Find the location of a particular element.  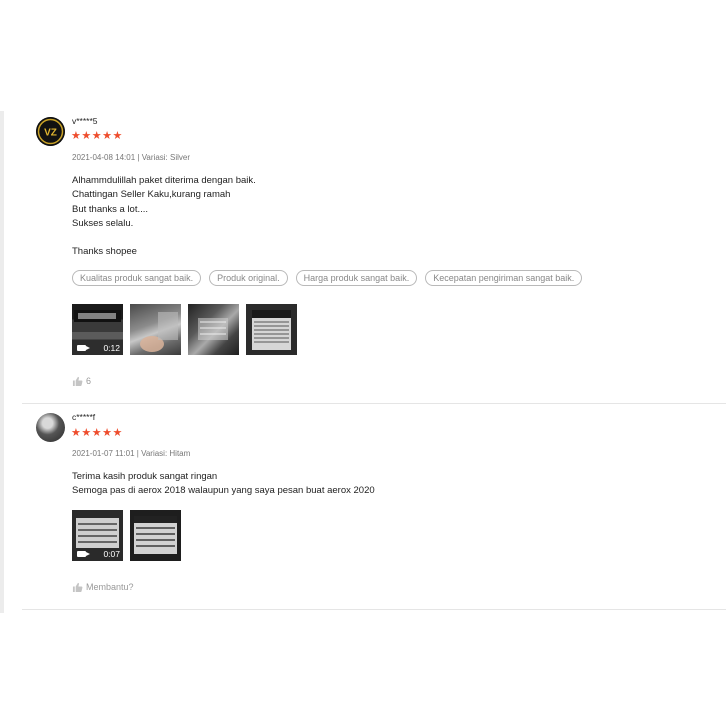

helpful-button: 6 is located at coordinates (81, 381).